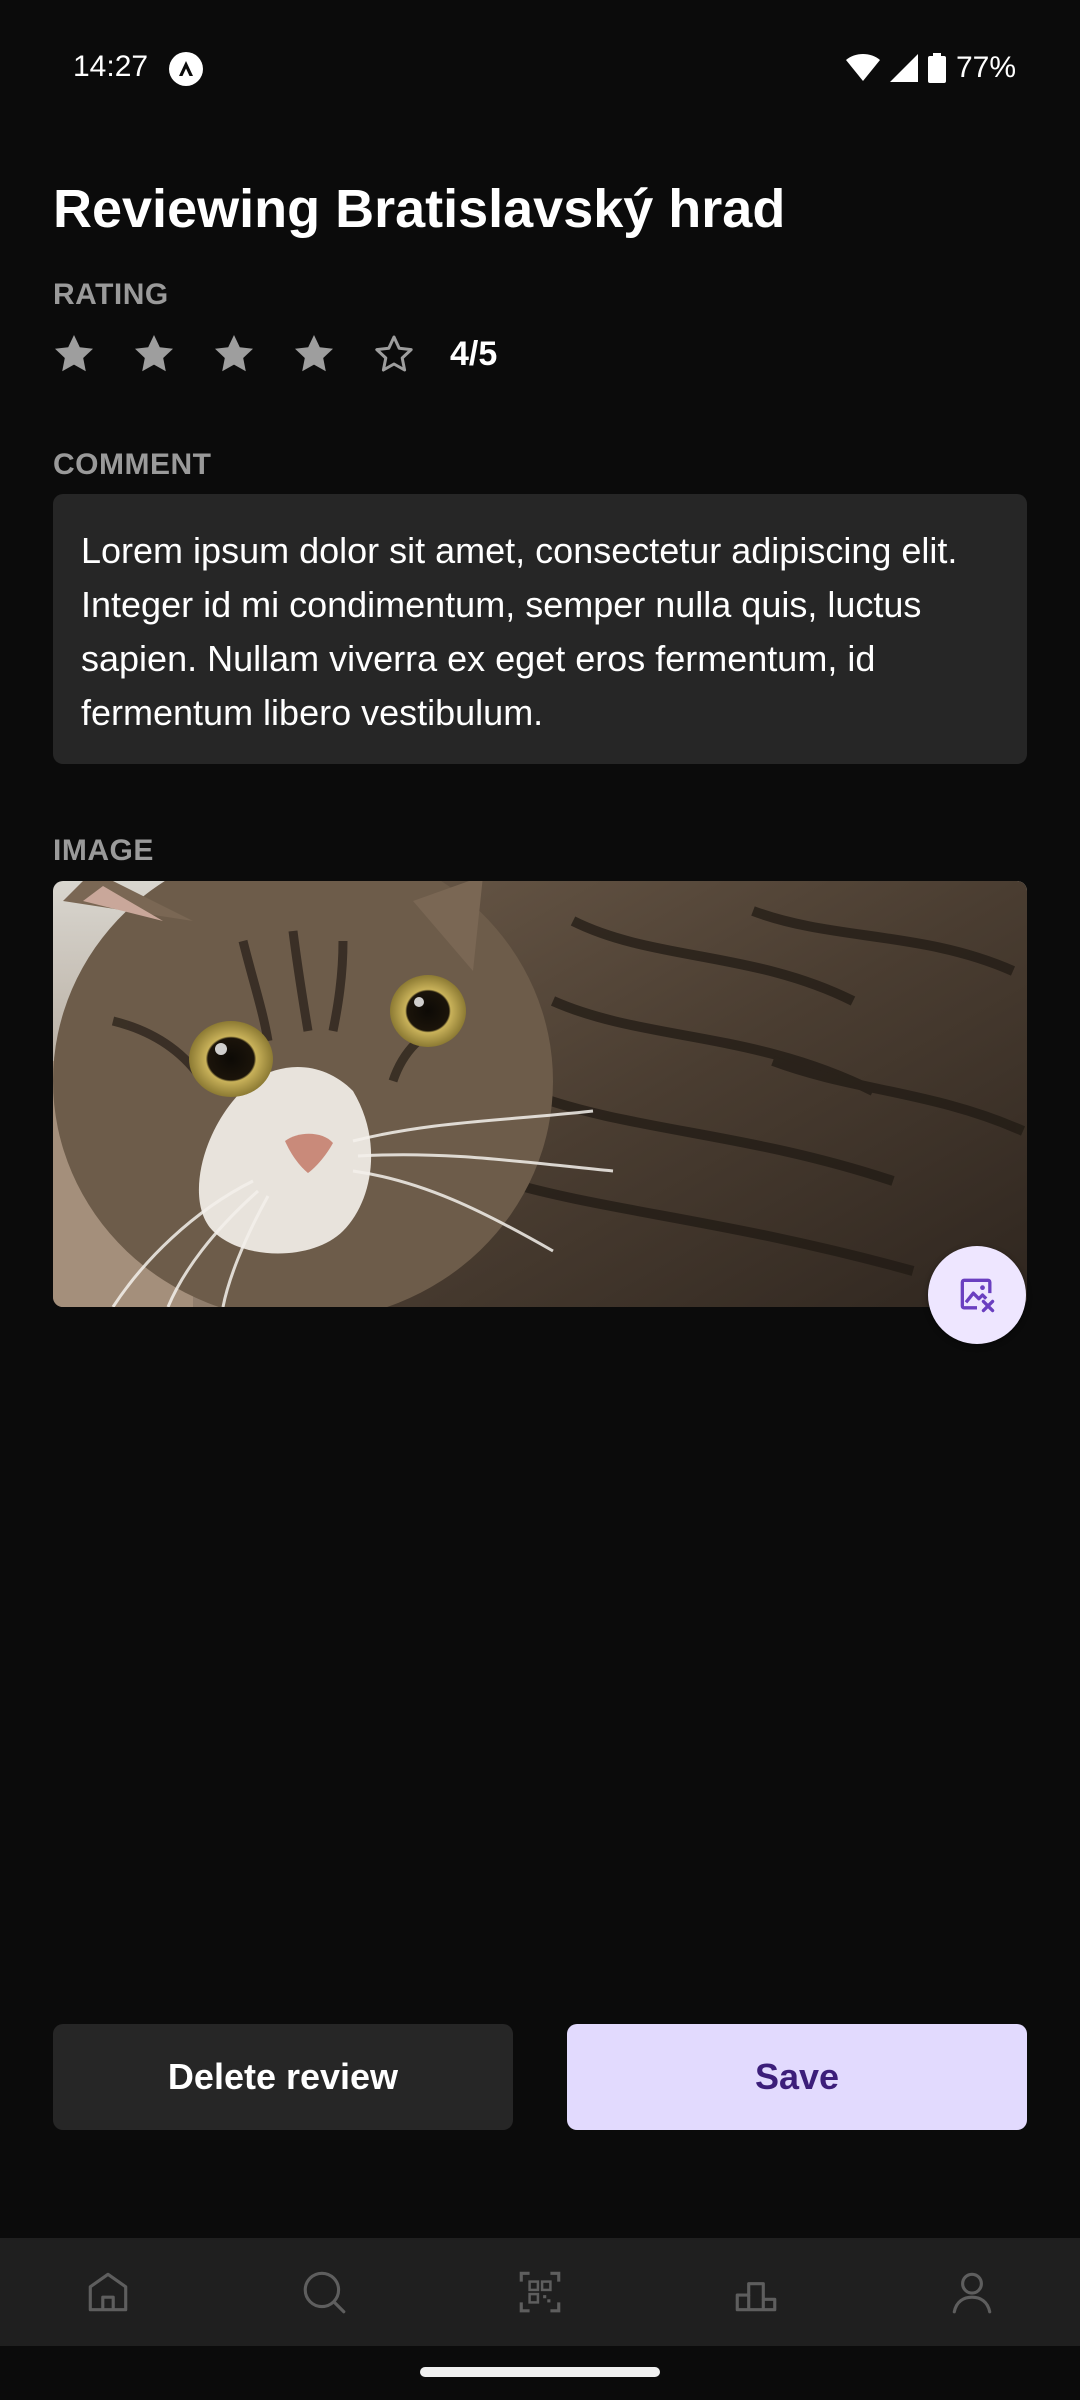 Image resolution: width=1080 pixels, height=2400 pixels. What do you see at coordinates (103, 850) in the screenshot?
I see `image-label: IMAGE` at bounding box center [103, 850].